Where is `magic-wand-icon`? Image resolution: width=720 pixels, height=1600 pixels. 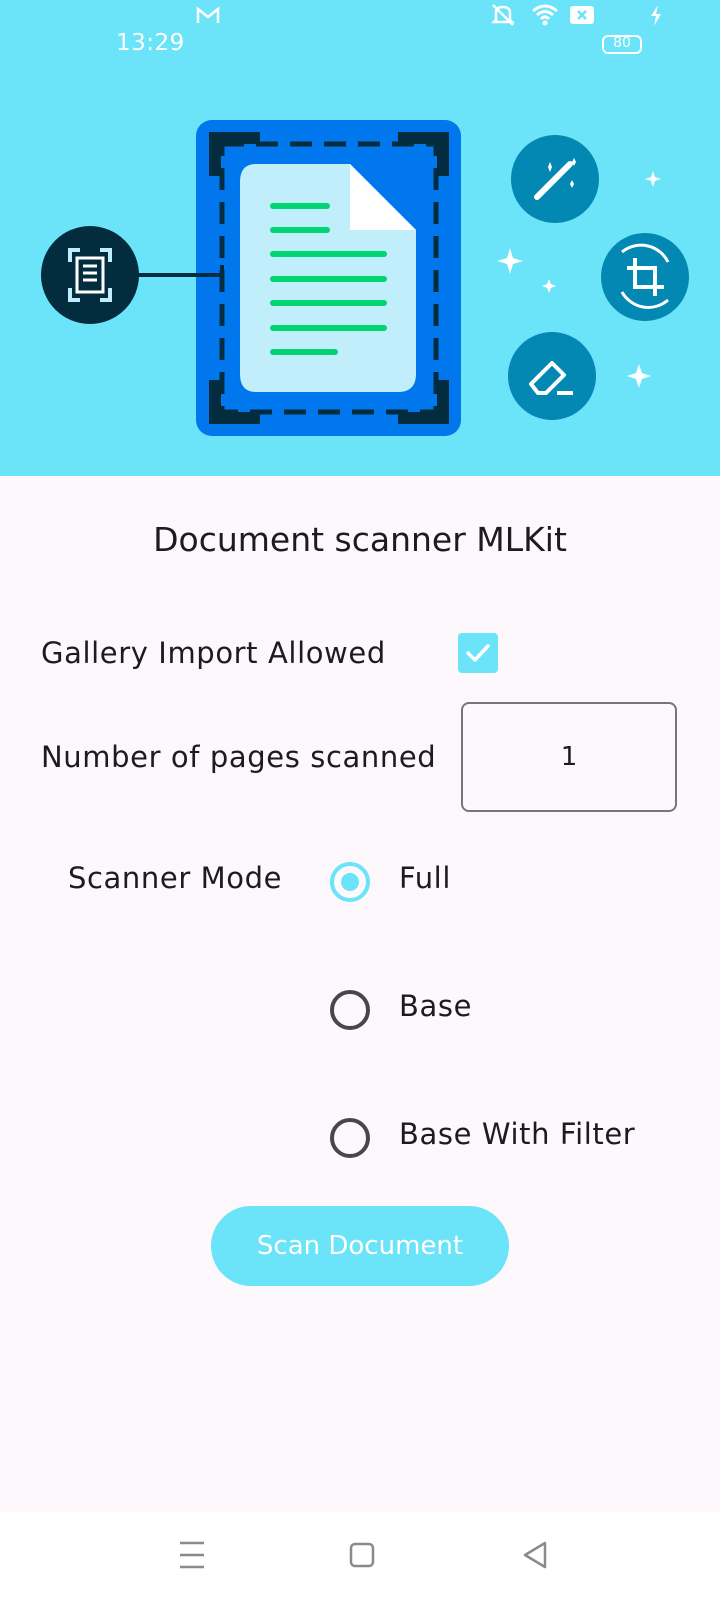 magic-wand-icon is located at coordinates (555, 179).